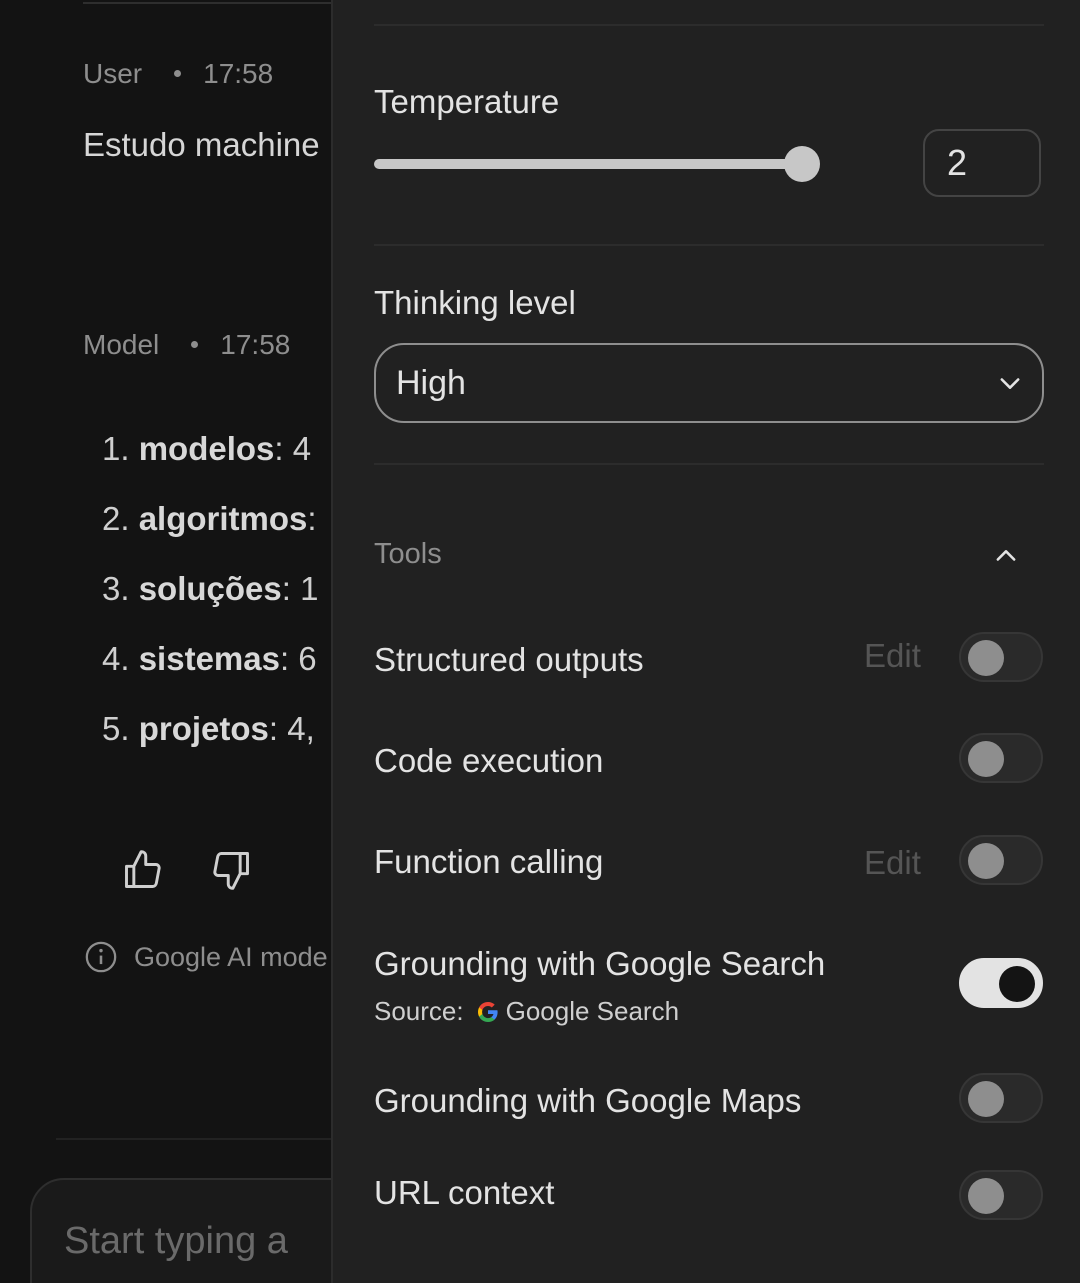 The width and height of the screenshot is (1080, 1283). I want to click on info-icon, so click(101, 957).